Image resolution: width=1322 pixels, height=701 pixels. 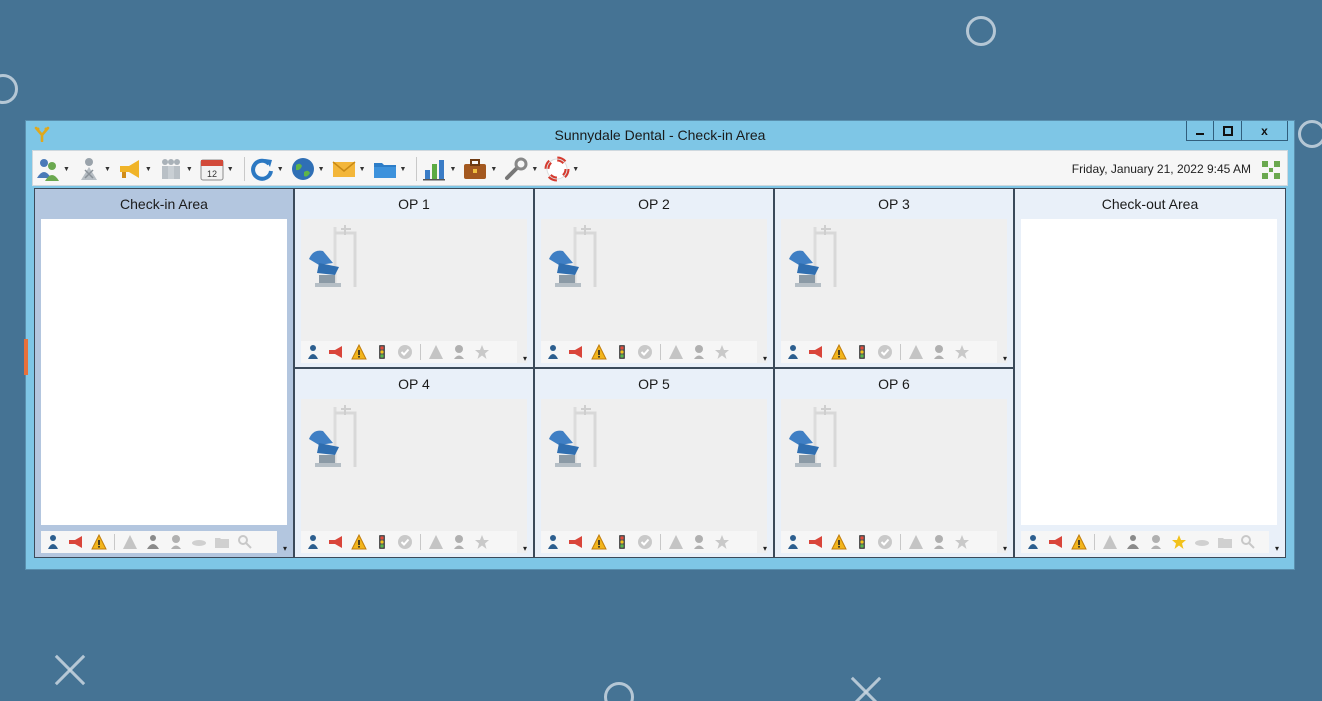 What do you see at coordinates (440, 169) in the screenshot?
I see `reports-button: ▼` at bounding box center [440, 169].